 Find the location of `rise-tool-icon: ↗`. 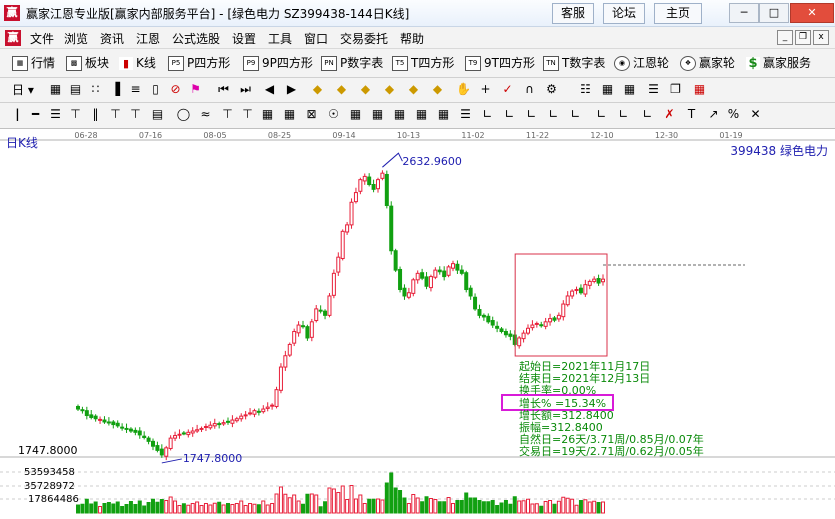

rise-tool-icon: ↗ is located at coordinates (713, 114).